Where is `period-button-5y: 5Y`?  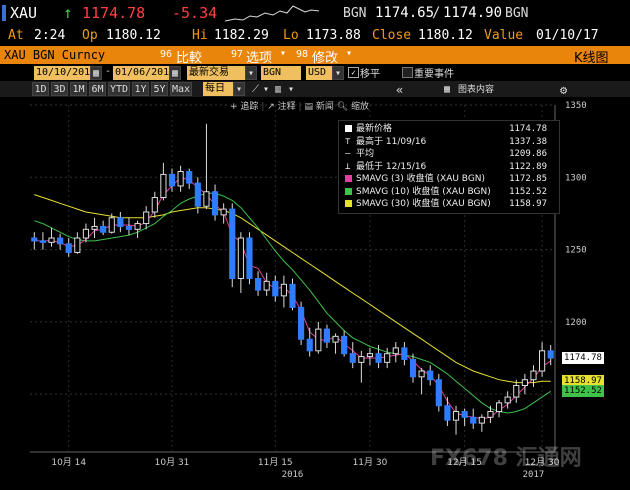 period-button-5y: 5Y is located at coordinates (159, 89).